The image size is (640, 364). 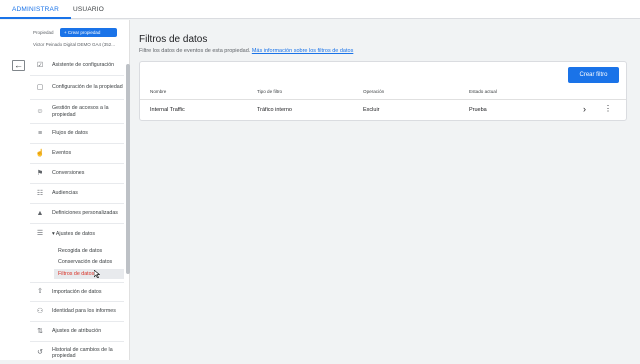 What do you see at coordinates (128, 169) in the screenshot?
I see `left-panel-scrollbar` at bounding box center [128, 169].